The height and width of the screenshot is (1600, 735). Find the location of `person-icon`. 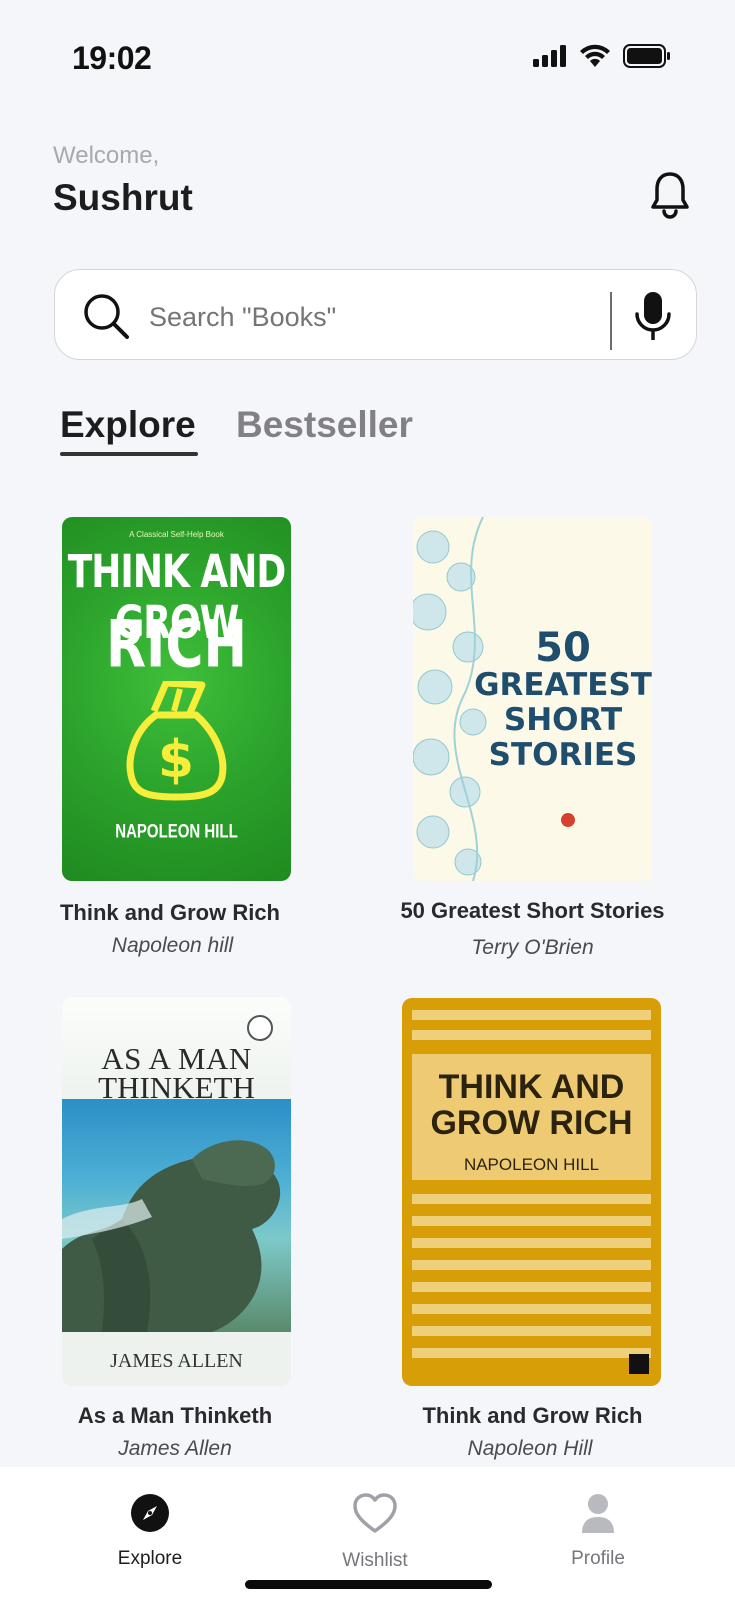

person-icon is located at coordinates (598, 1513).